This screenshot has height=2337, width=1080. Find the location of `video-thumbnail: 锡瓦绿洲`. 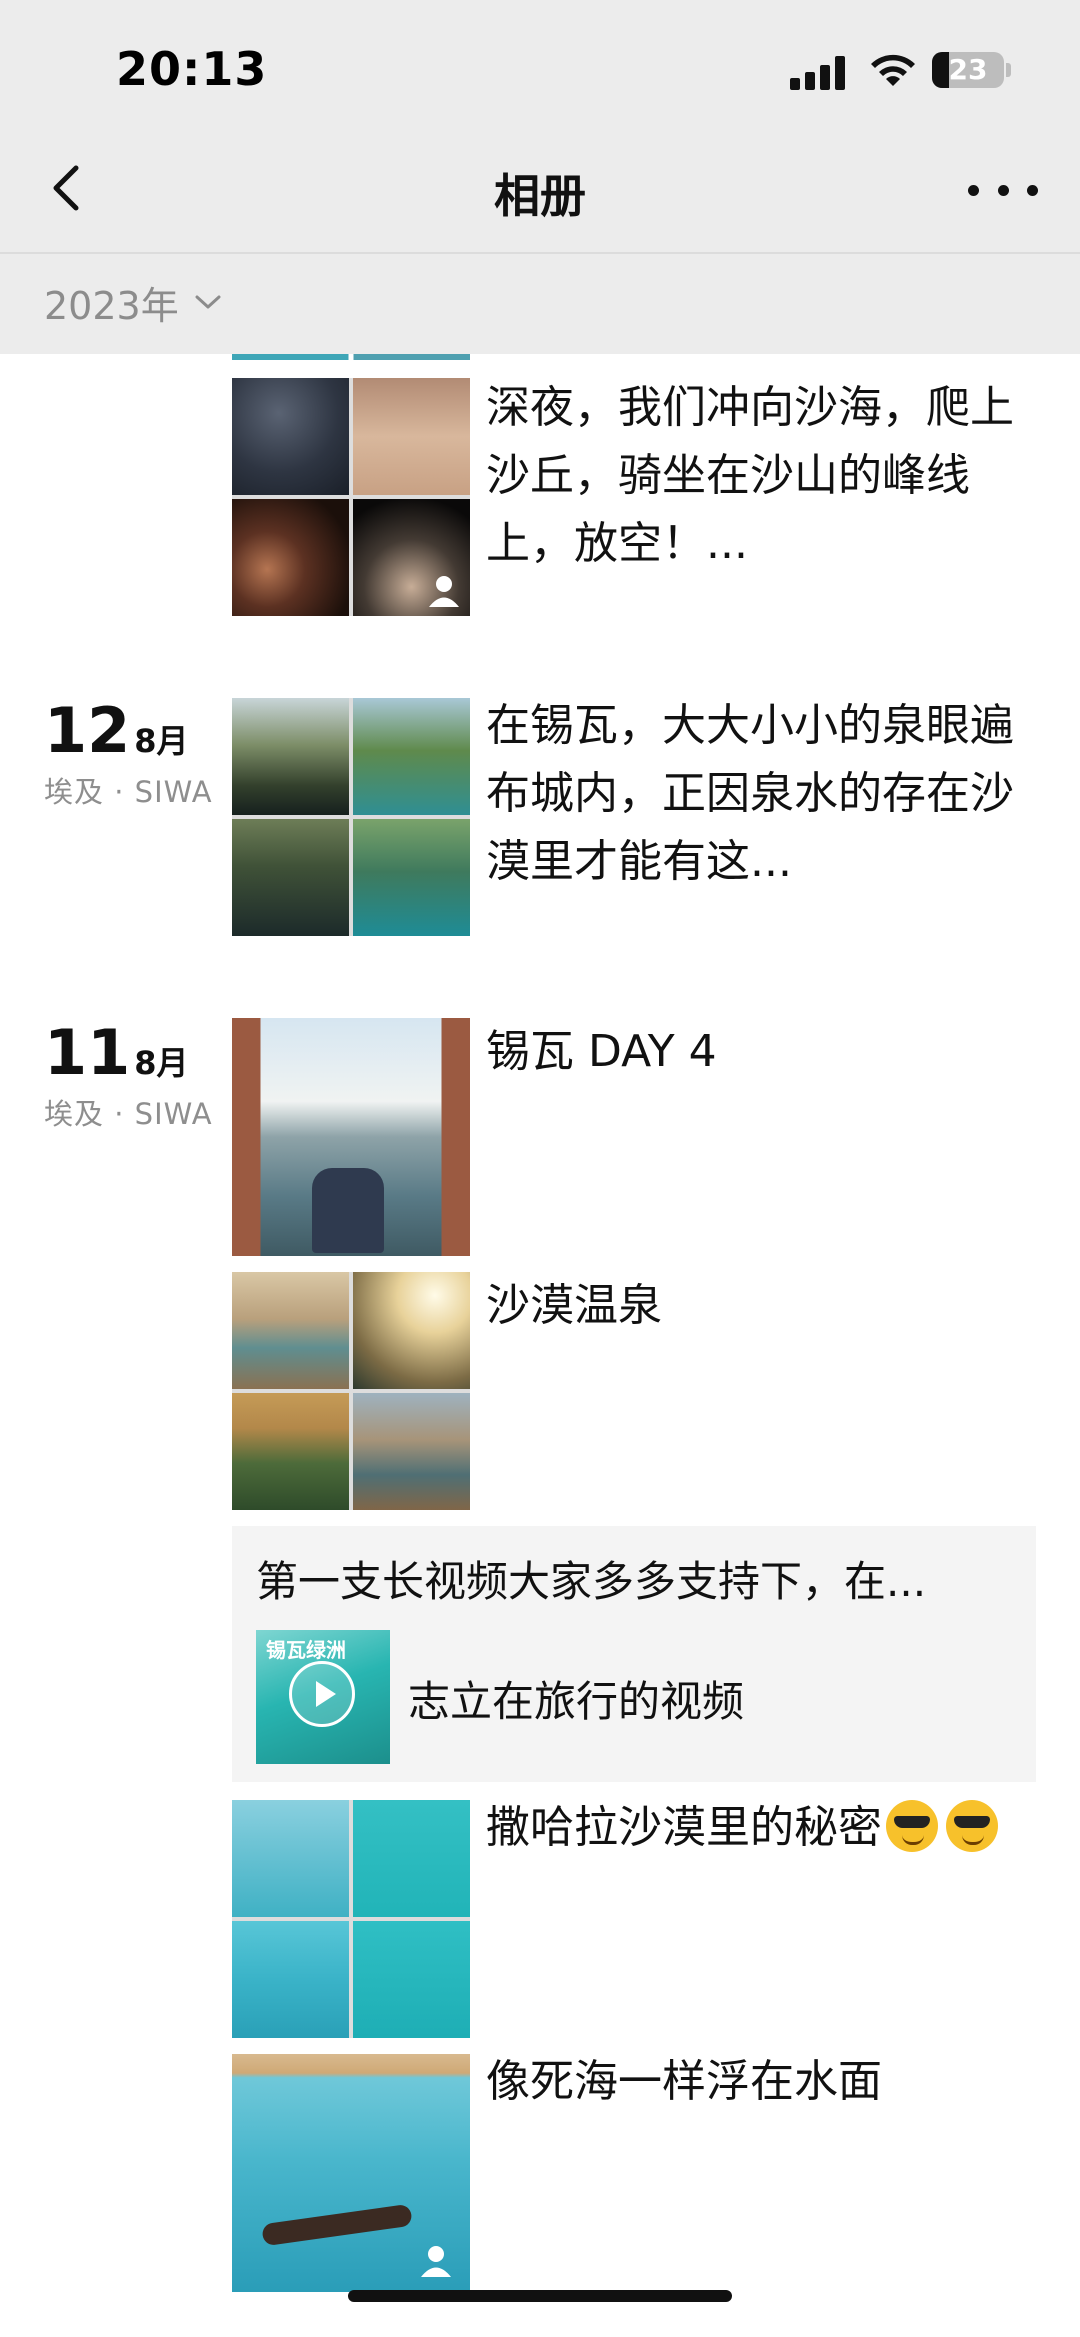

video-thumbnail: 锡瓦绿洲 is located at coordinates (323, 1697).